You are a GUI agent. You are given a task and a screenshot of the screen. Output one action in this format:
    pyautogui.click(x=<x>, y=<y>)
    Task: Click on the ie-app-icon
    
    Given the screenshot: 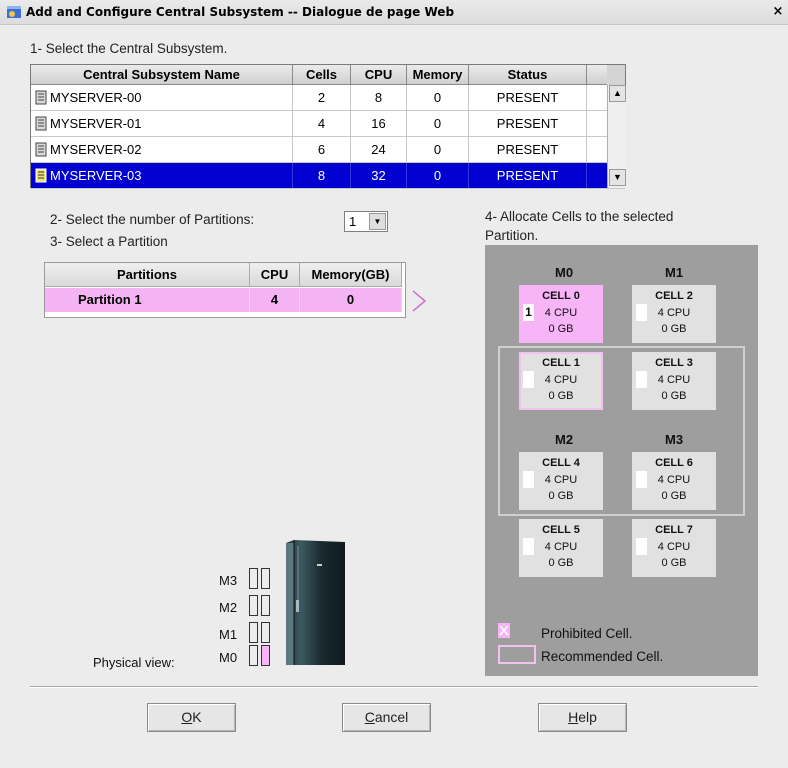 What is the action you would take?
    pyautogui.click(x=14, y=12)
    